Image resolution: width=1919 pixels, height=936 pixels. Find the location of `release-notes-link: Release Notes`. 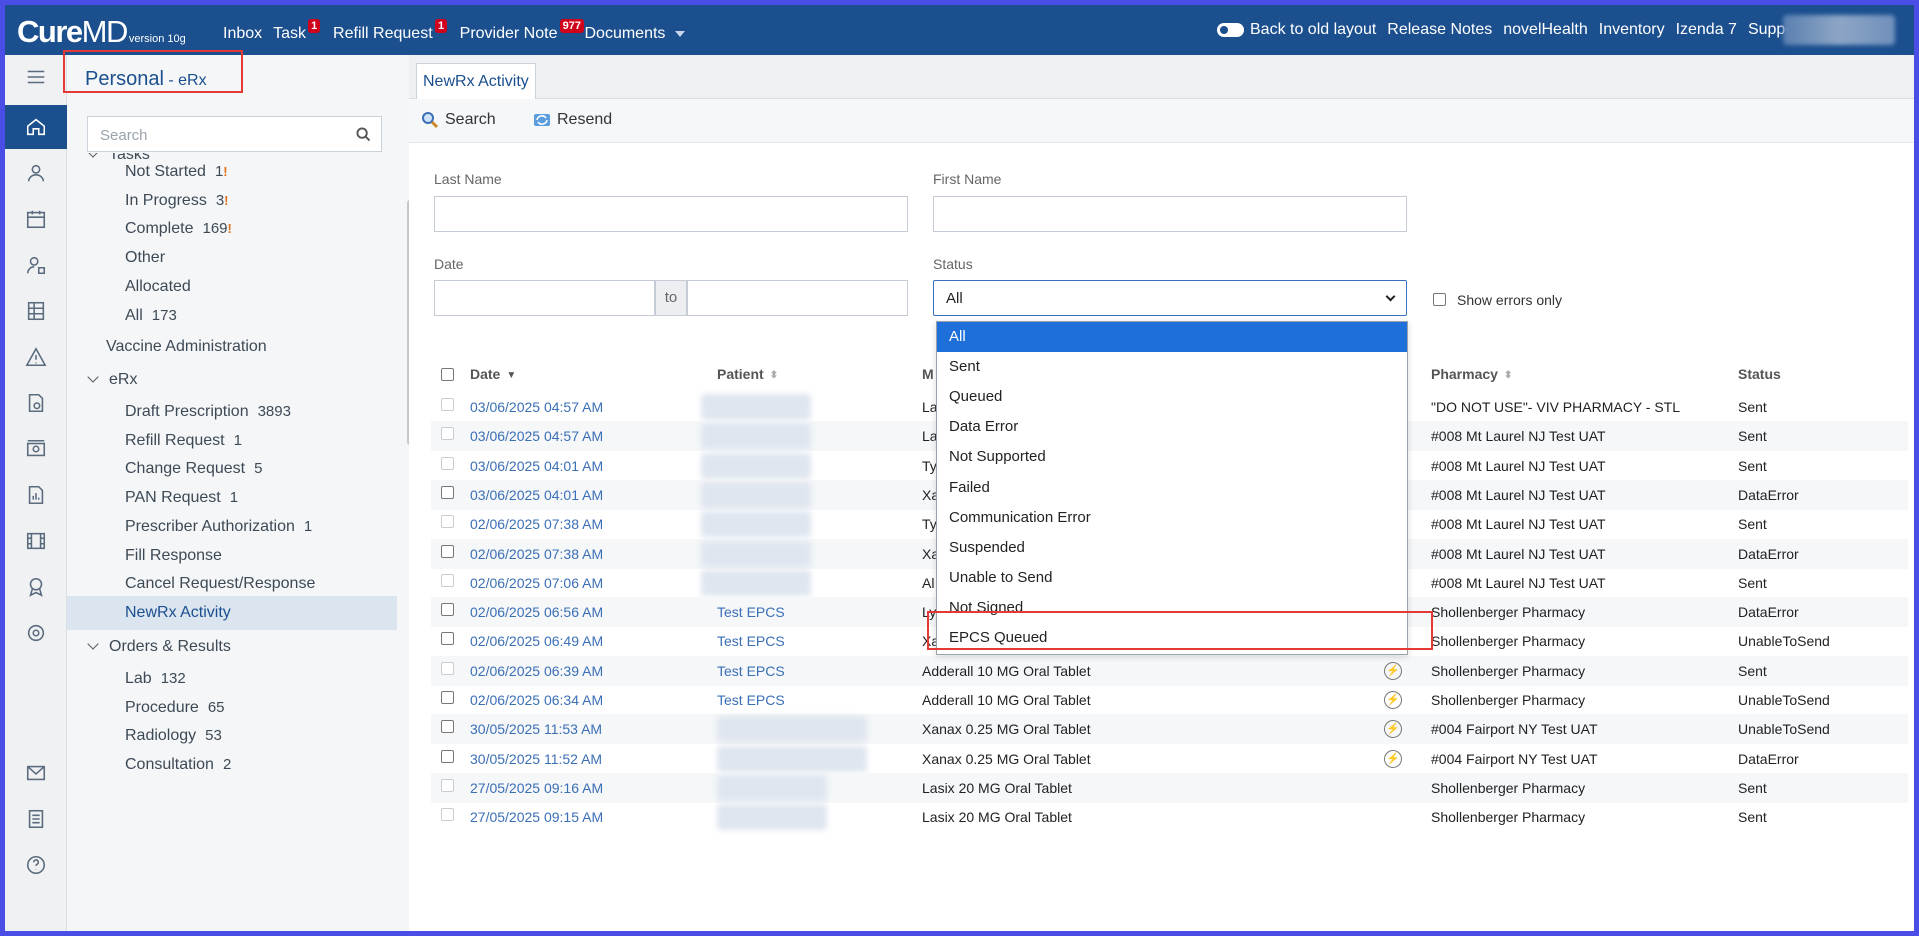

release-notes-link: Release Notes is located at coordinates (1439, 30).